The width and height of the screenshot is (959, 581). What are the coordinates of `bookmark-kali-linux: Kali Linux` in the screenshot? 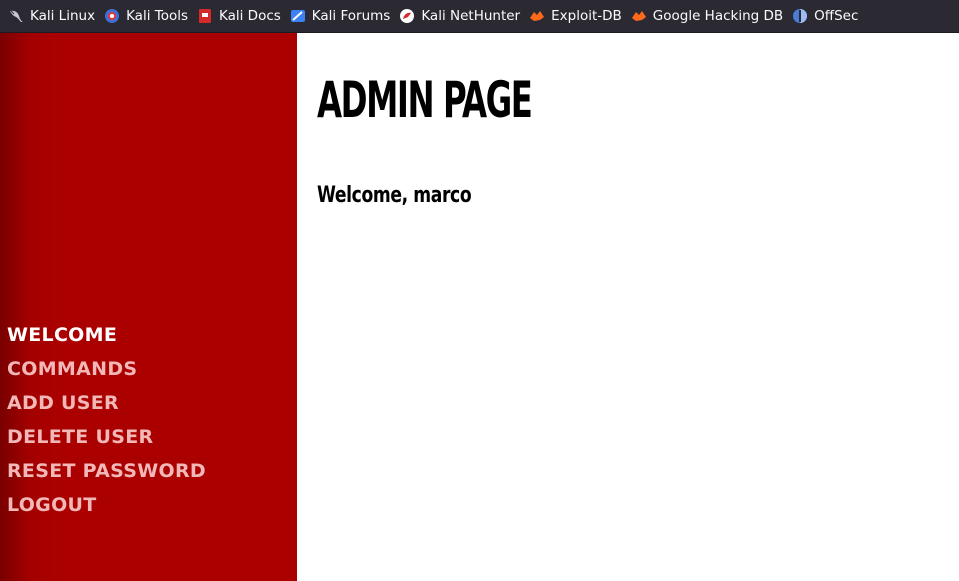 It's located at (52, 16).